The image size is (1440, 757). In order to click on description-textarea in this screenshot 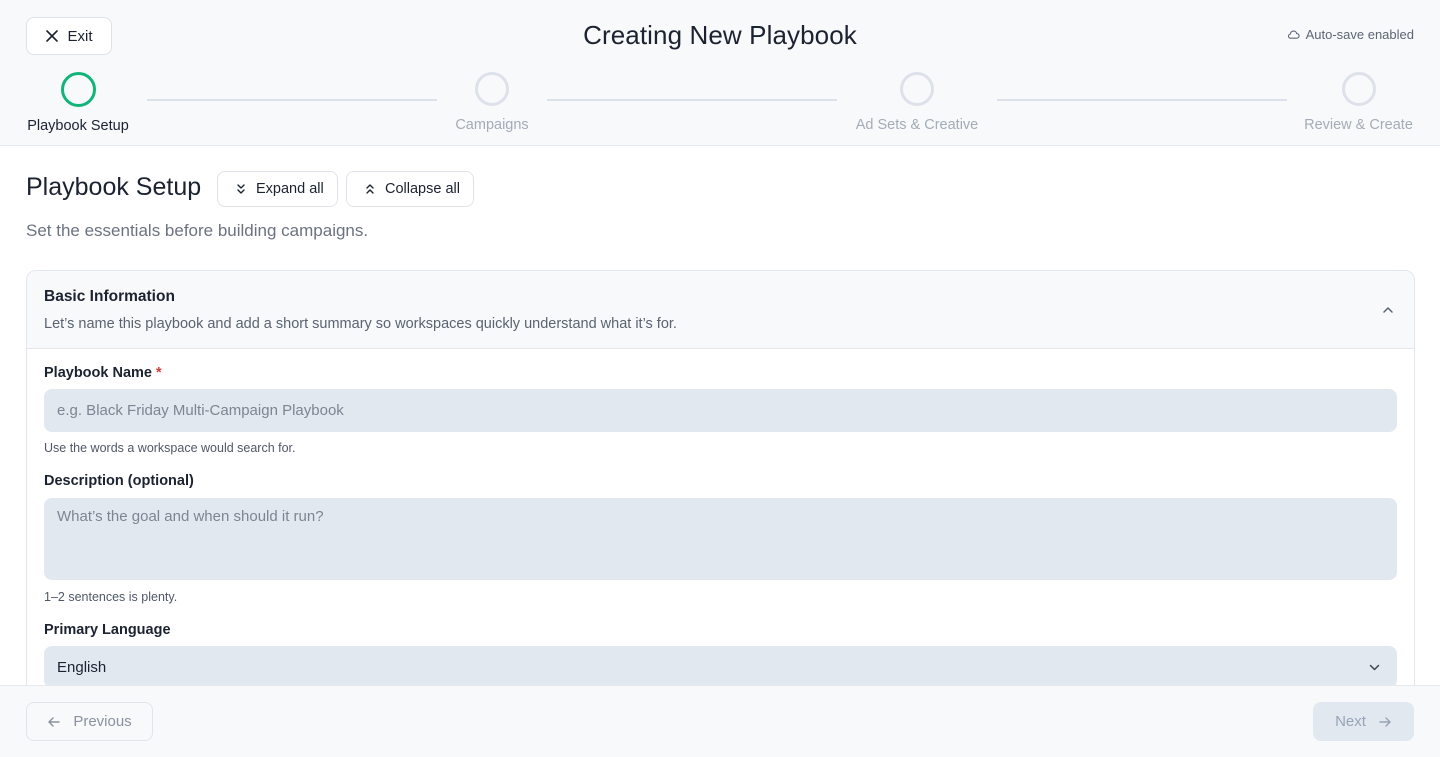, I will do `click(720, 539)`.